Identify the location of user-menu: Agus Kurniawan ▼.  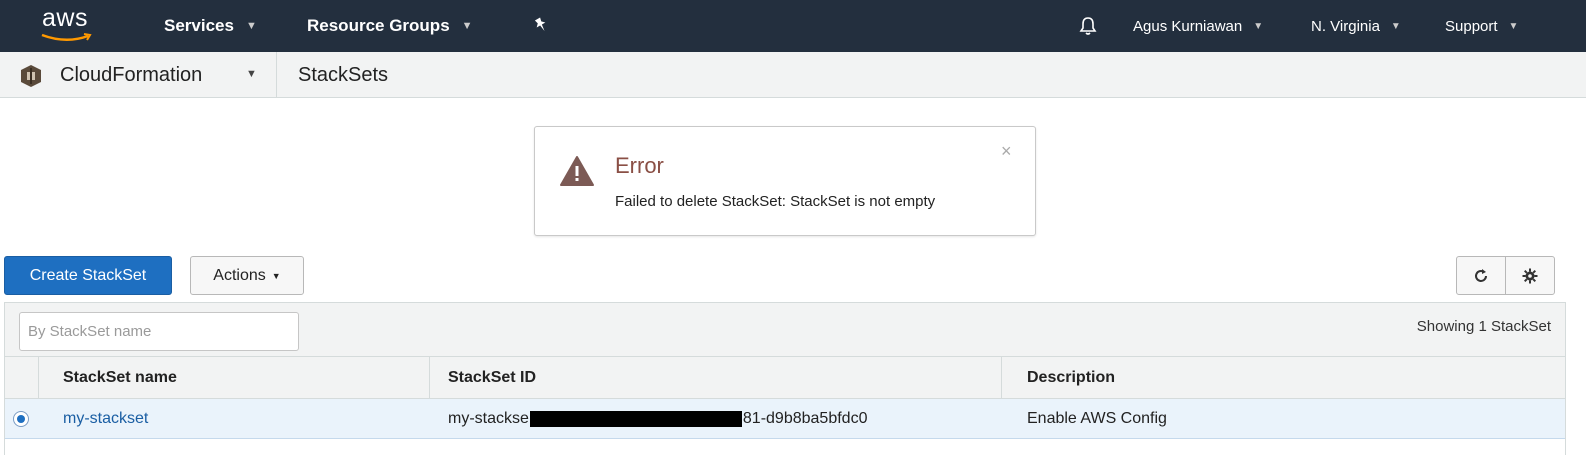
(1198, 26).